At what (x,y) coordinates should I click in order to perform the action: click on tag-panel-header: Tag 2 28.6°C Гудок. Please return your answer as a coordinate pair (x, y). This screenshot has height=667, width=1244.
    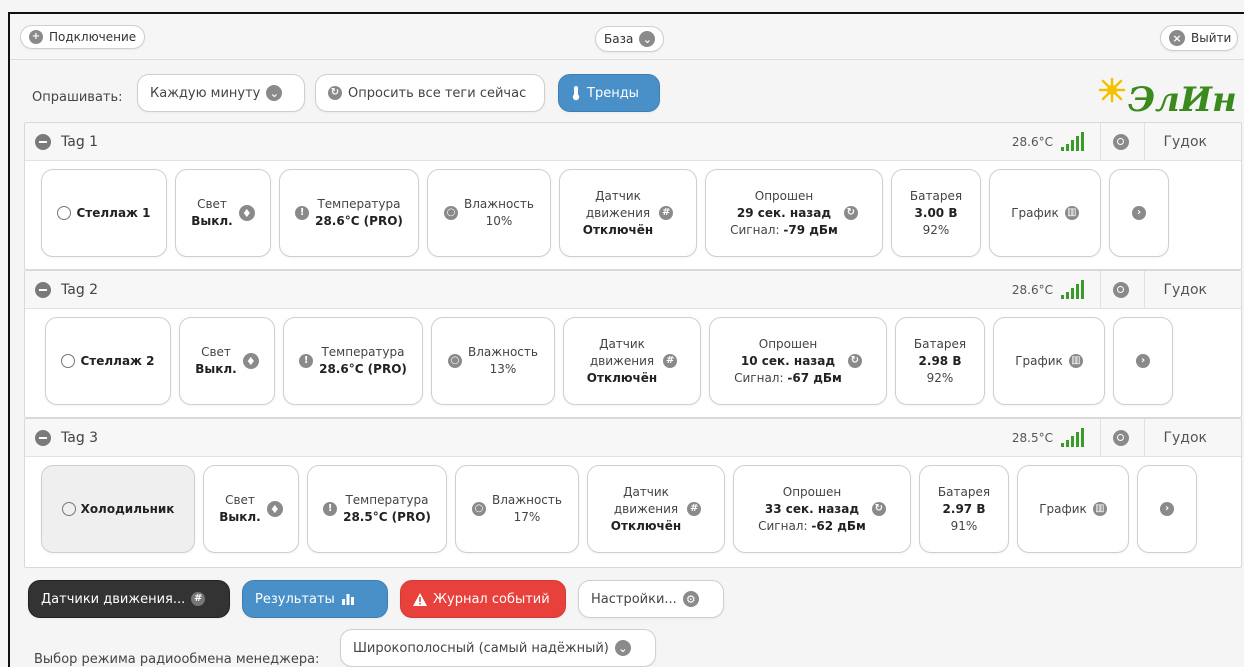
    Looking at the image, I should click on (633, 290).